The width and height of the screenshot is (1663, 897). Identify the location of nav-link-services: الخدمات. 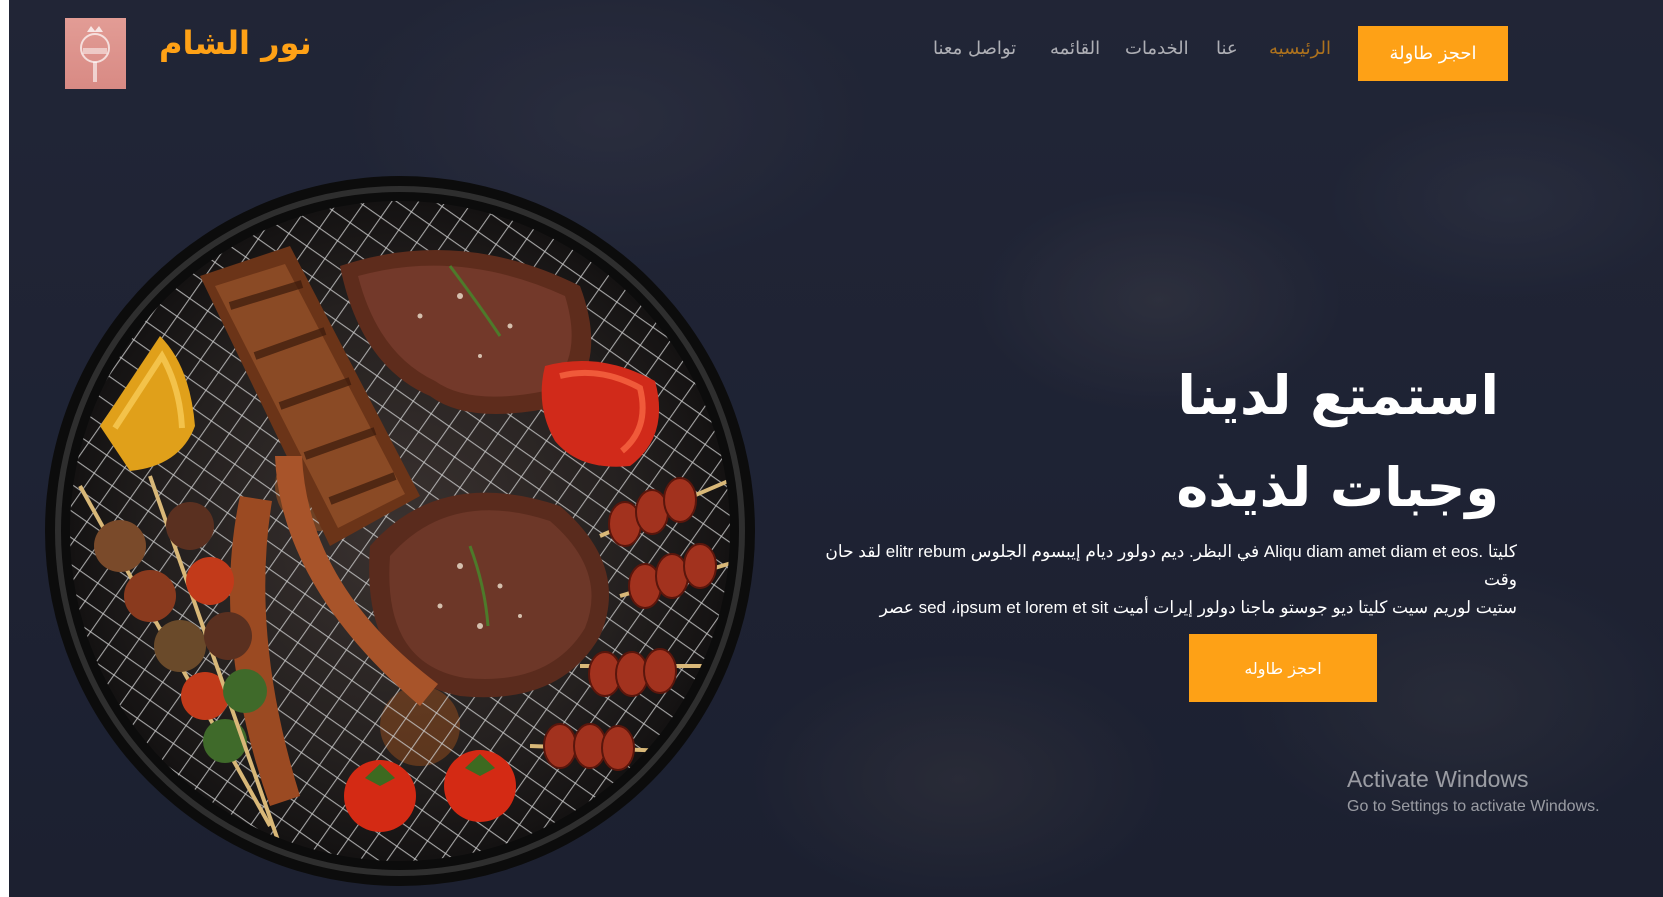
(1157, 48).